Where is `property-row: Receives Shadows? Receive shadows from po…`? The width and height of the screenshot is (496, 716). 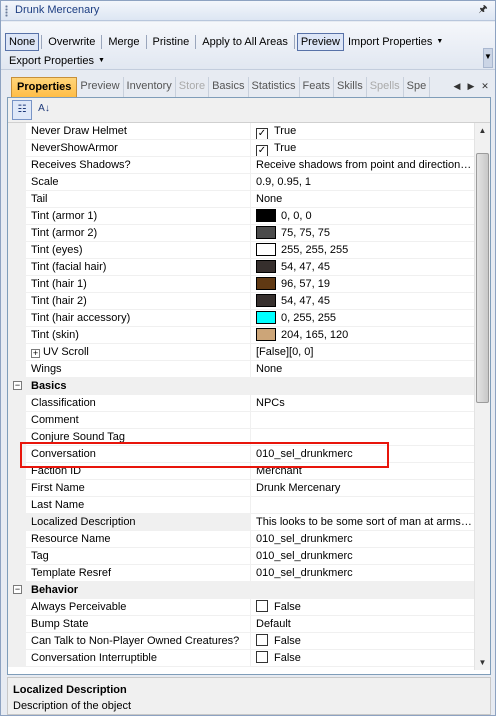 property-row: Receives Shadows? Receive shadows from po… is located at coordinates (241, 165).